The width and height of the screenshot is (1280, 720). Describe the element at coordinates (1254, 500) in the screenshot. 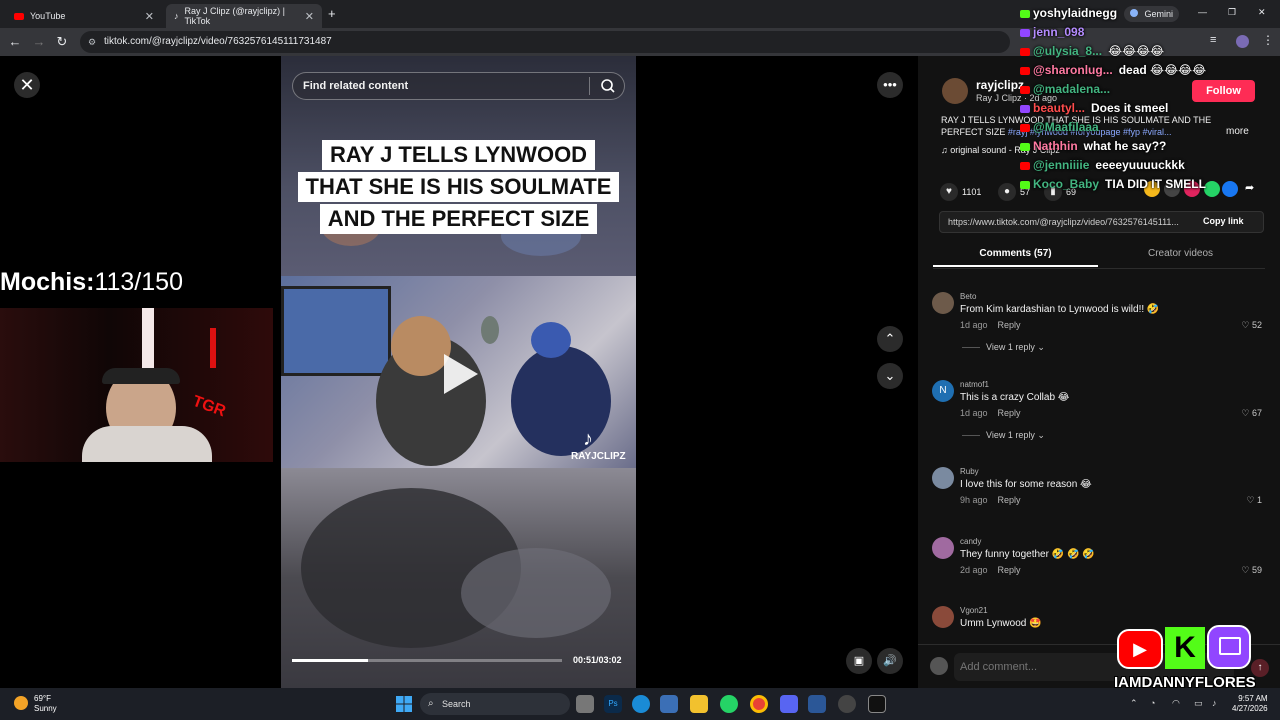

I see `comment-like: ♡ 1` at that location.